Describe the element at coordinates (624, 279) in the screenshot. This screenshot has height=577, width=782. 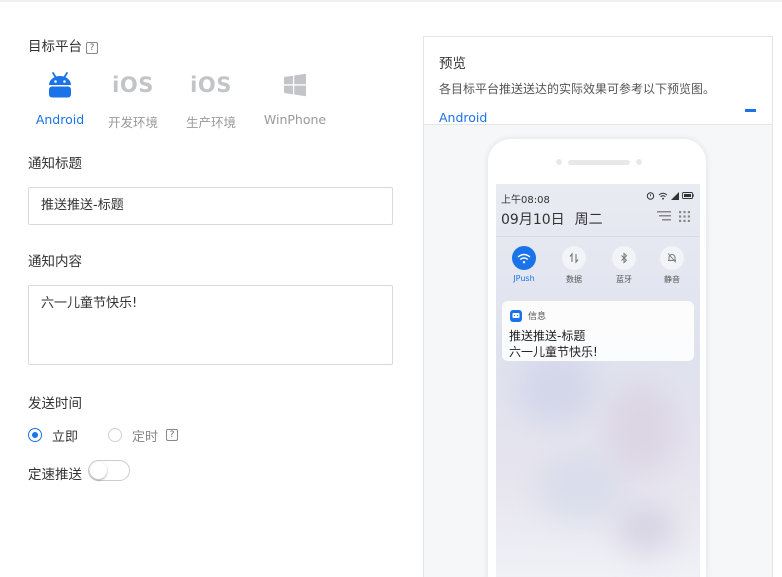
I see `qs-bluetooth-label: 蓝牙` at that location.